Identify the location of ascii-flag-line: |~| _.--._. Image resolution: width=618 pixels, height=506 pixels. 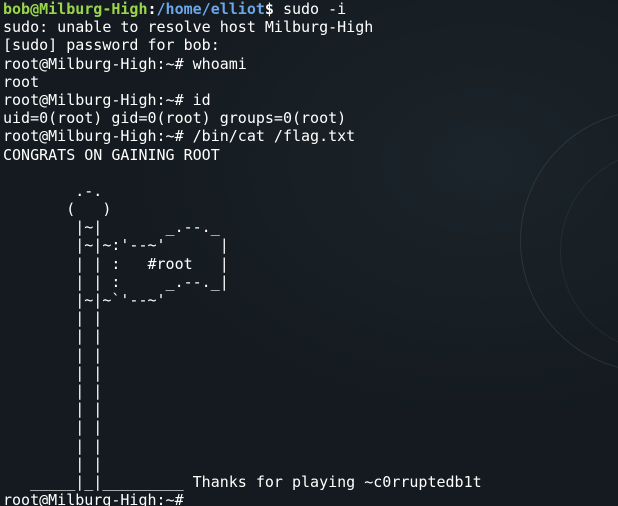
(111, 227).